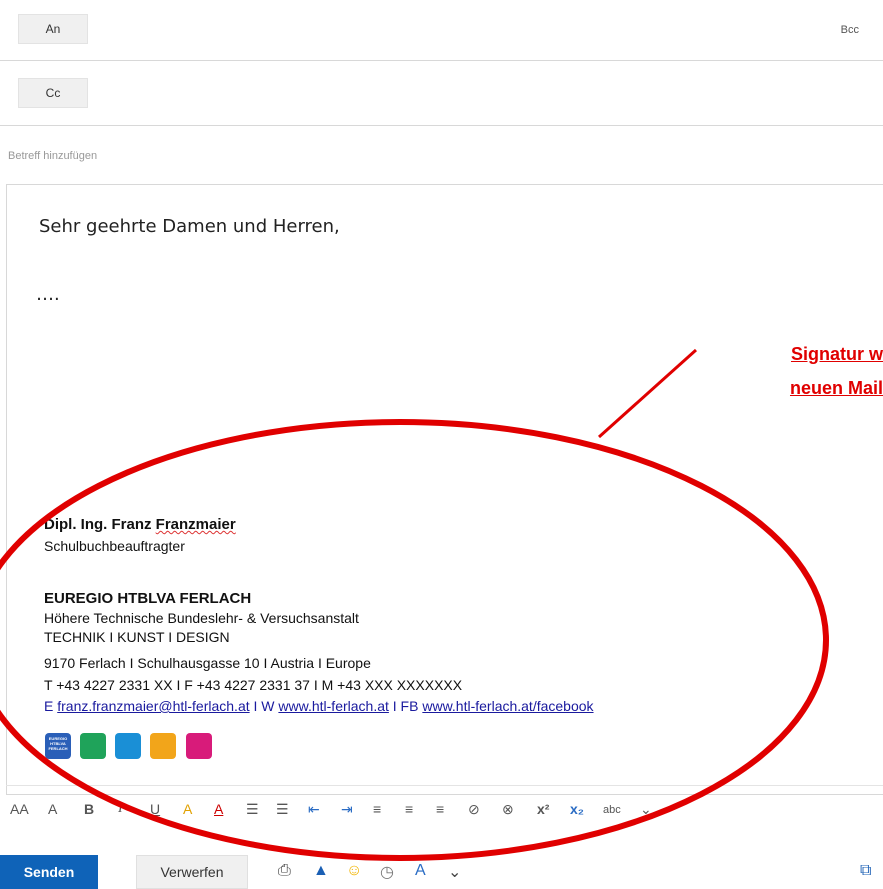 The height and width of the screenshot is (889, 883). What do you see at coordinates (420, 871) in the screenshot?
I see `editor-icon: A` at bounding box center [420, 871].